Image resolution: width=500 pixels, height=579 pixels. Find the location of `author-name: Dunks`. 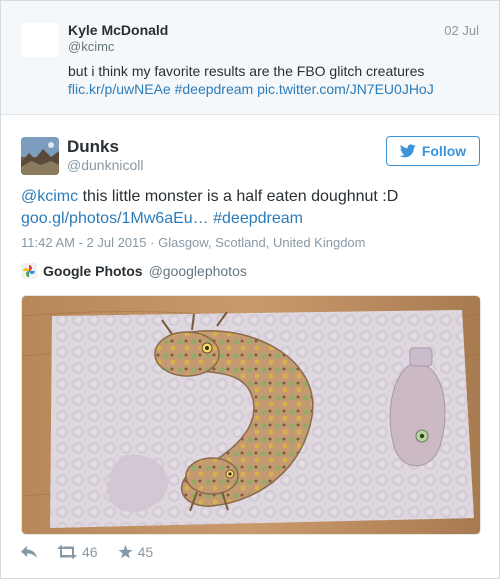

author-name: Dunks is located at coordinates (93, 147).